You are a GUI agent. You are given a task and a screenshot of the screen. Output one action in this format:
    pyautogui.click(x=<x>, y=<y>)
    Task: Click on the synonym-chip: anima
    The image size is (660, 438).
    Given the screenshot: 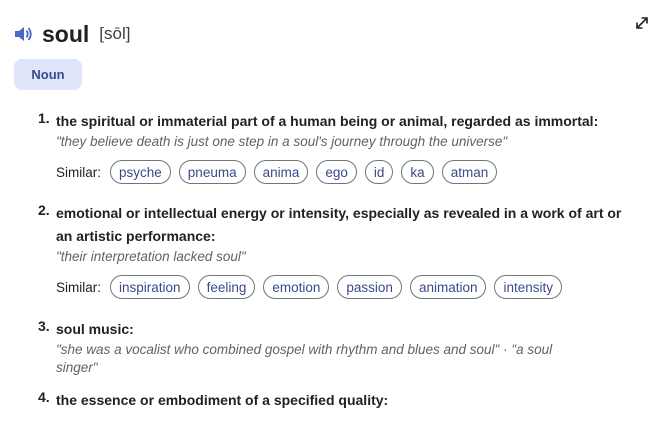 What is the action you would take?
    pyautogui.click(x=281, y=172)
    